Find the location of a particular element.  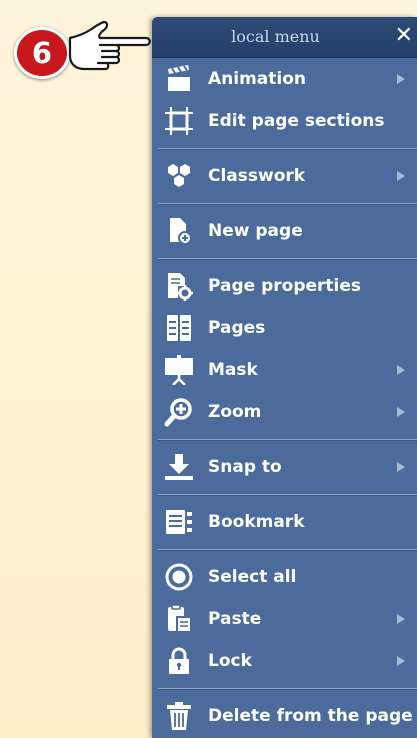

clapperboard-icon is located at coordinates (179, 78).